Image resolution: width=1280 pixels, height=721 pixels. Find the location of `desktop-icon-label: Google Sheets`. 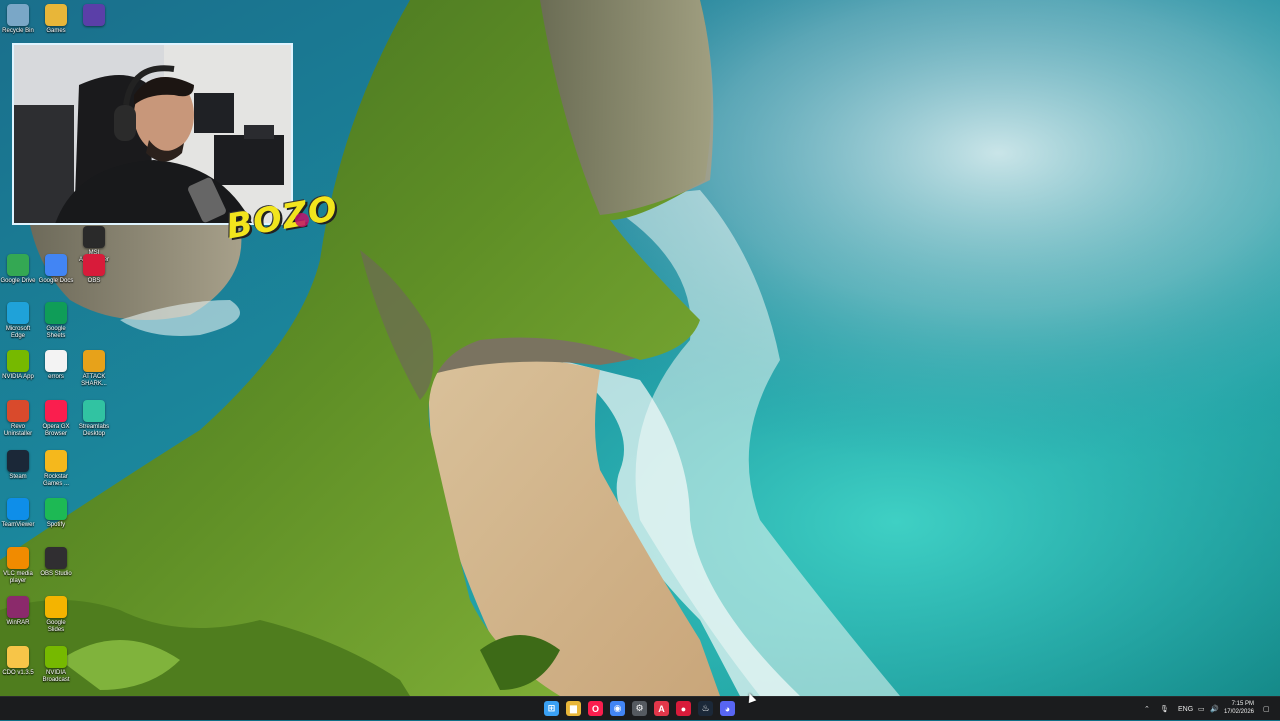

desktop-icon-label: Google Sheets is located at coordinates (56, 332).